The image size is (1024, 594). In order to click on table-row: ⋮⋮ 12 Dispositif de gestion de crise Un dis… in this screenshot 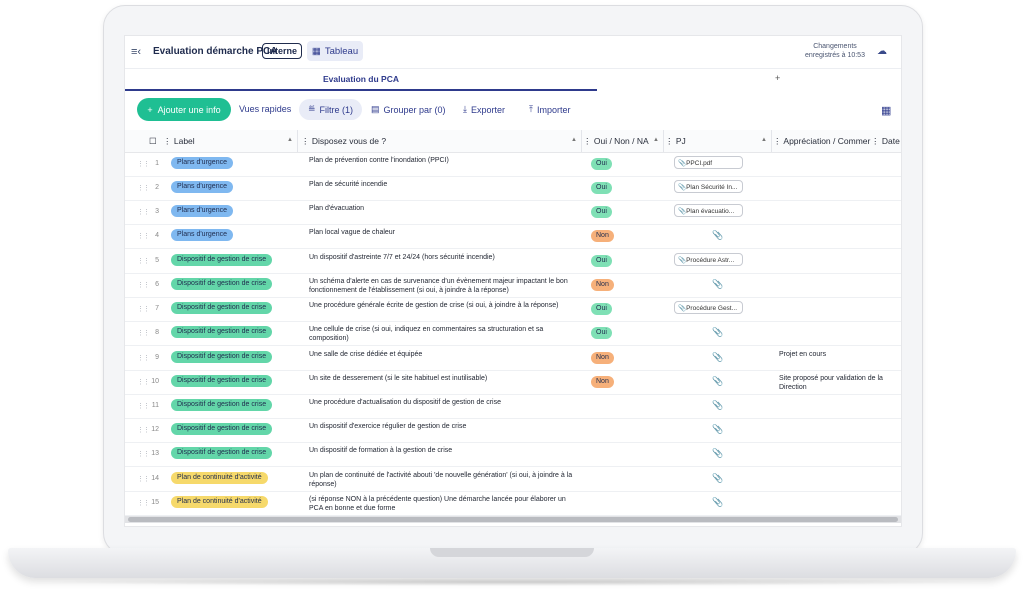, I will do `click(513, 430)`.